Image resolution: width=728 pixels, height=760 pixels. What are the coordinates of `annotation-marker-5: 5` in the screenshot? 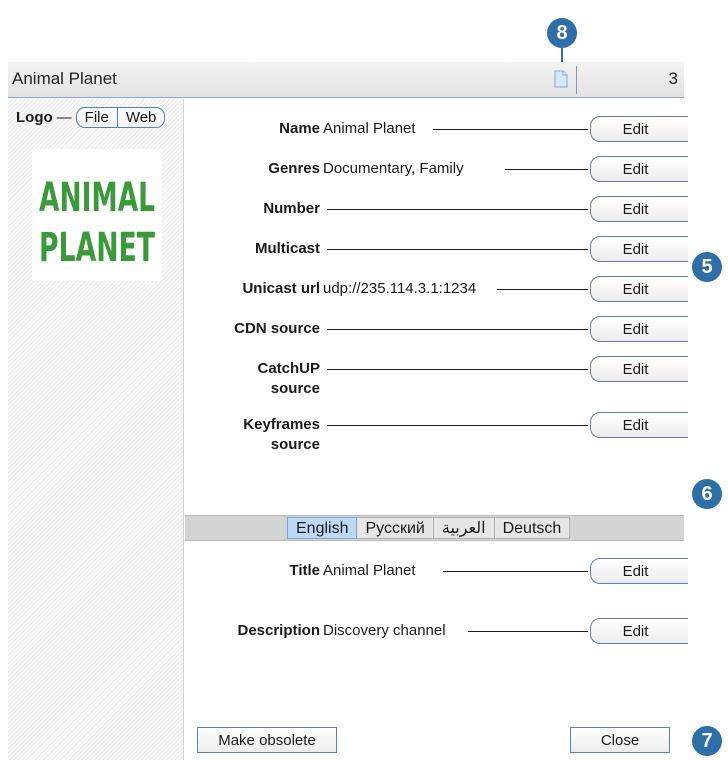 It's located at (707, 267).